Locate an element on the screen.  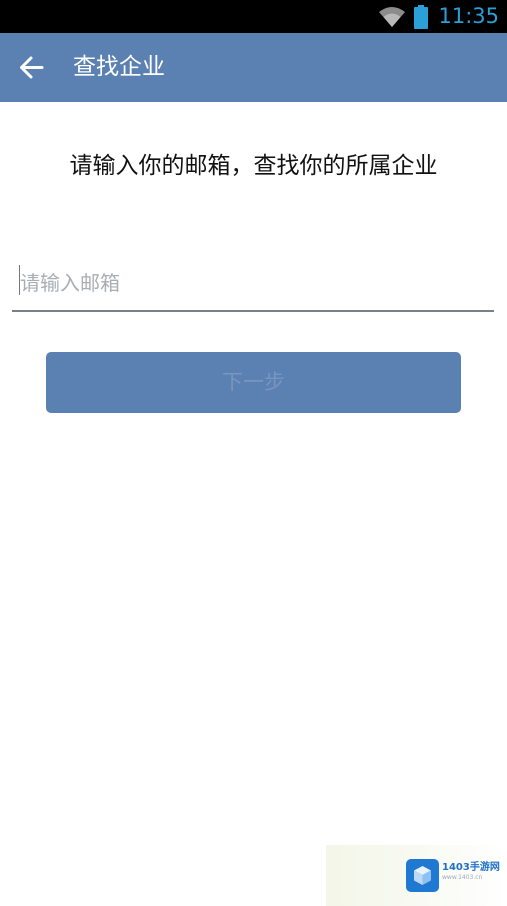
instruction-text: 请输入你的邮箱，查找你的所属企业 is located at coordinates (253, 166).